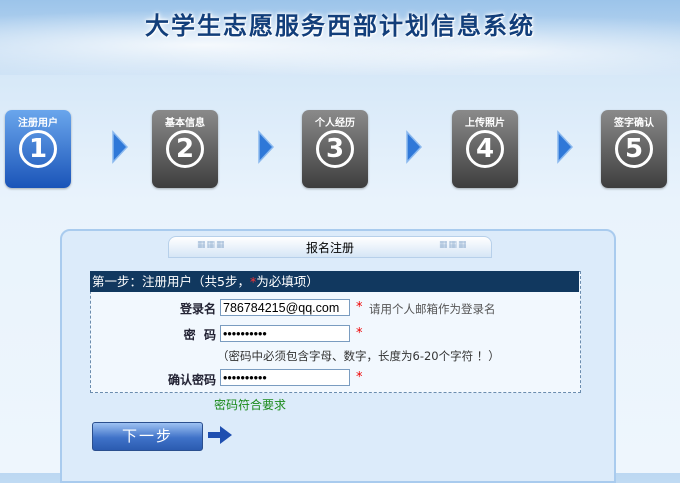  Describe the element at coordinates (285, 307) in the screenshot. I see `username-input` at that location.